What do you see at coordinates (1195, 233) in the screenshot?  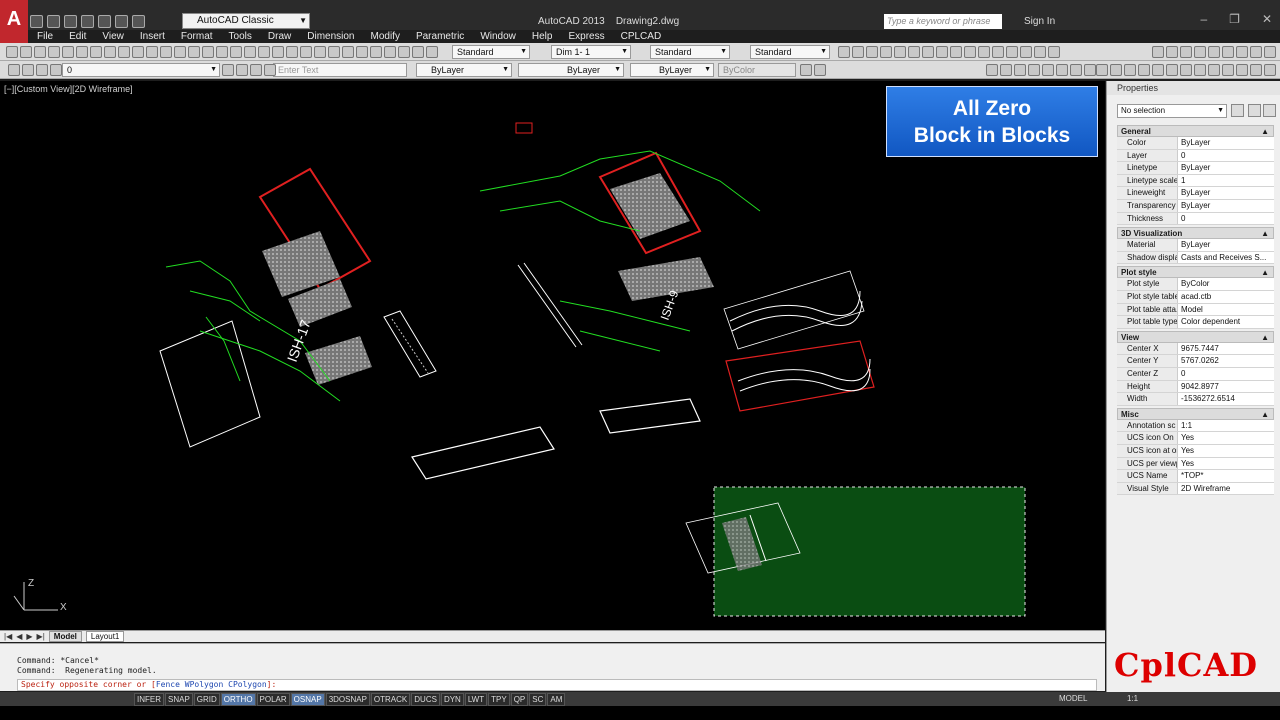 I see `section-header: 3D Visualization ▲` at bounding box center [1195, 233].